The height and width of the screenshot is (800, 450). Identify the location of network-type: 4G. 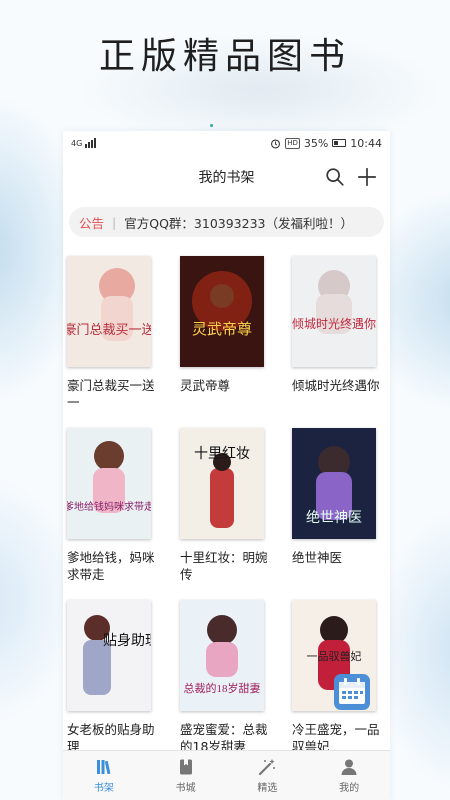
(77, 143).